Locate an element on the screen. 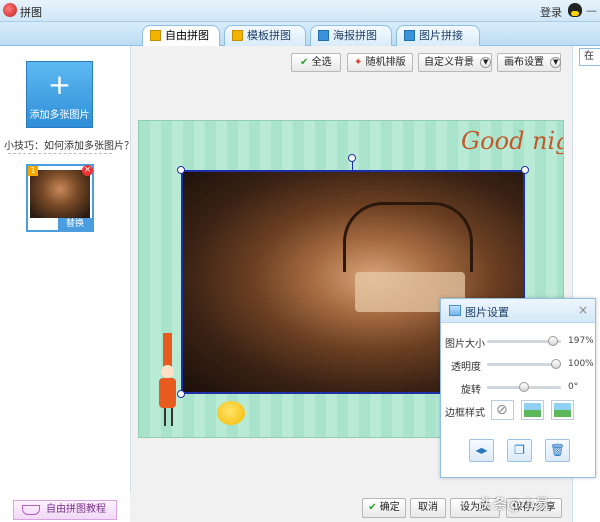  tab-poster-collage: 海报拼图 is located at coordinates (351, 35).